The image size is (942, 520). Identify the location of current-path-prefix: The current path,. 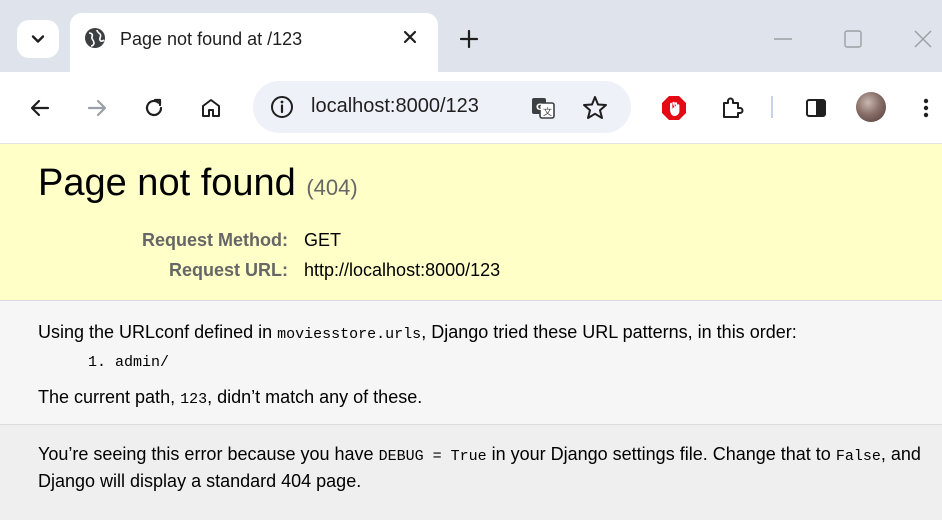
(109, 397).